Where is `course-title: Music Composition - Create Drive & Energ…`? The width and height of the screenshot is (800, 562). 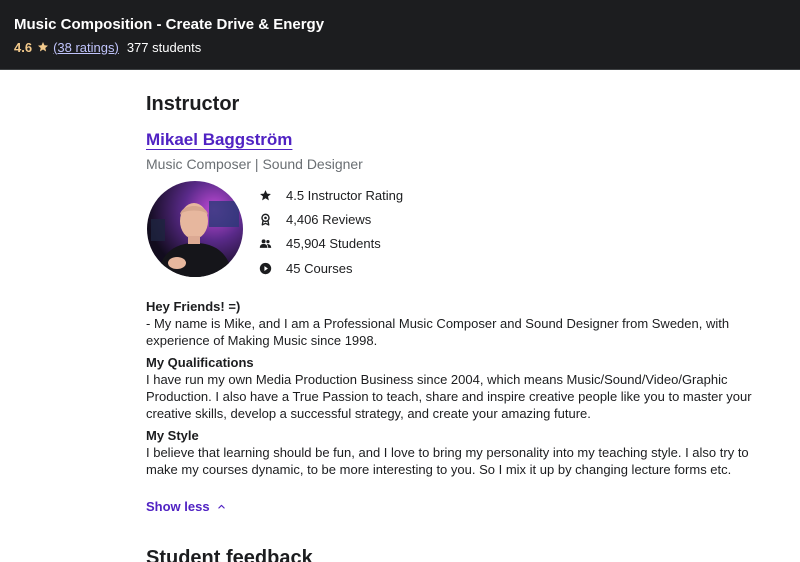 course-title: Music Composition - Create Drive & Energ… is located at coordinates (169, 24).